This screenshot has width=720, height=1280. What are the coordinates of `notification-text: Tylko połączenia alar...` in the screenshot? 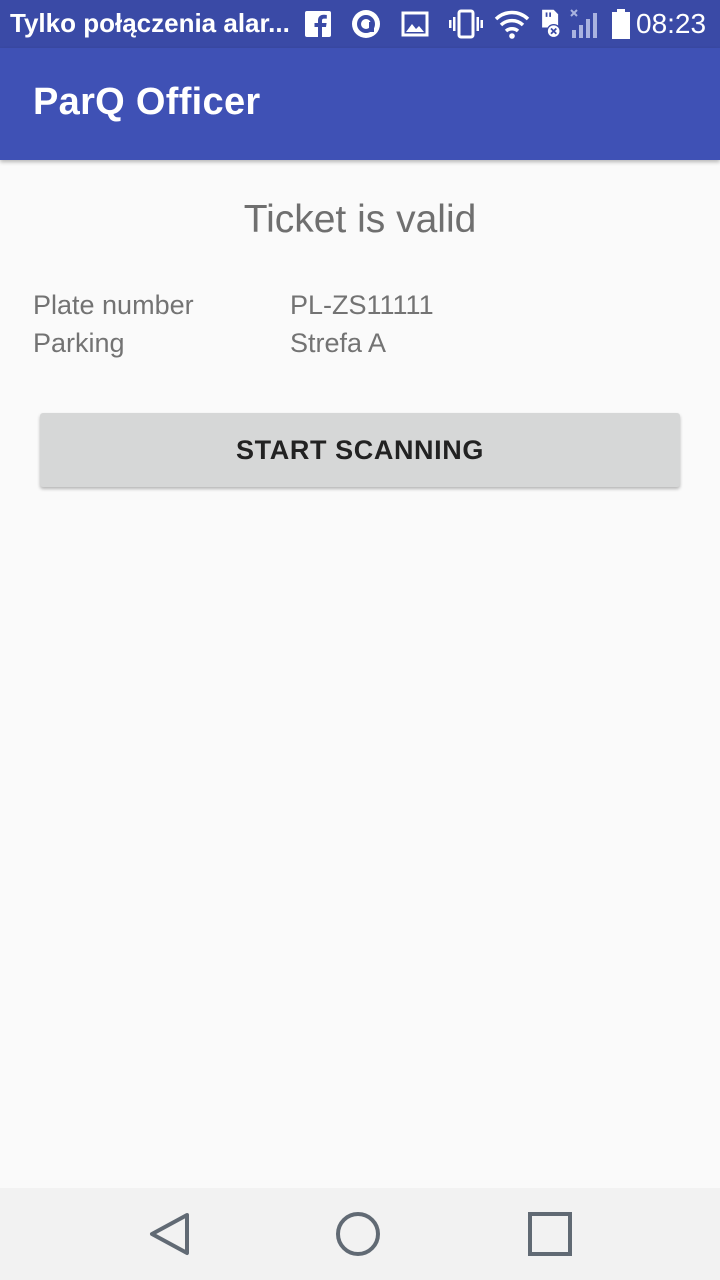 It's located at (150, 23).